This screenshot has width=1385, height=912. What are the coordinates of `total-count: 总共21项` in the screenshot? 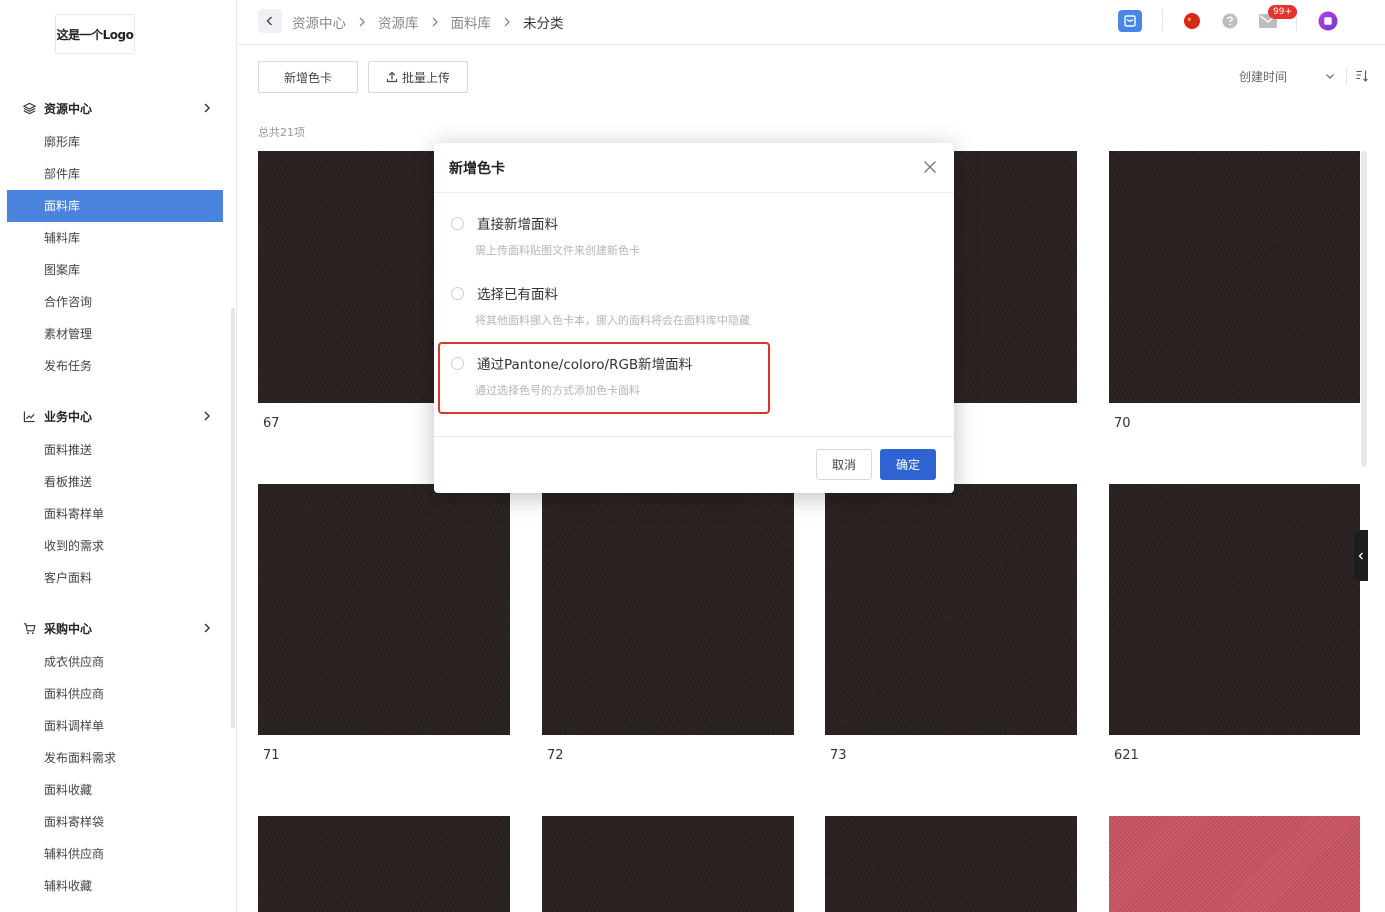 It's located at (281, 132).